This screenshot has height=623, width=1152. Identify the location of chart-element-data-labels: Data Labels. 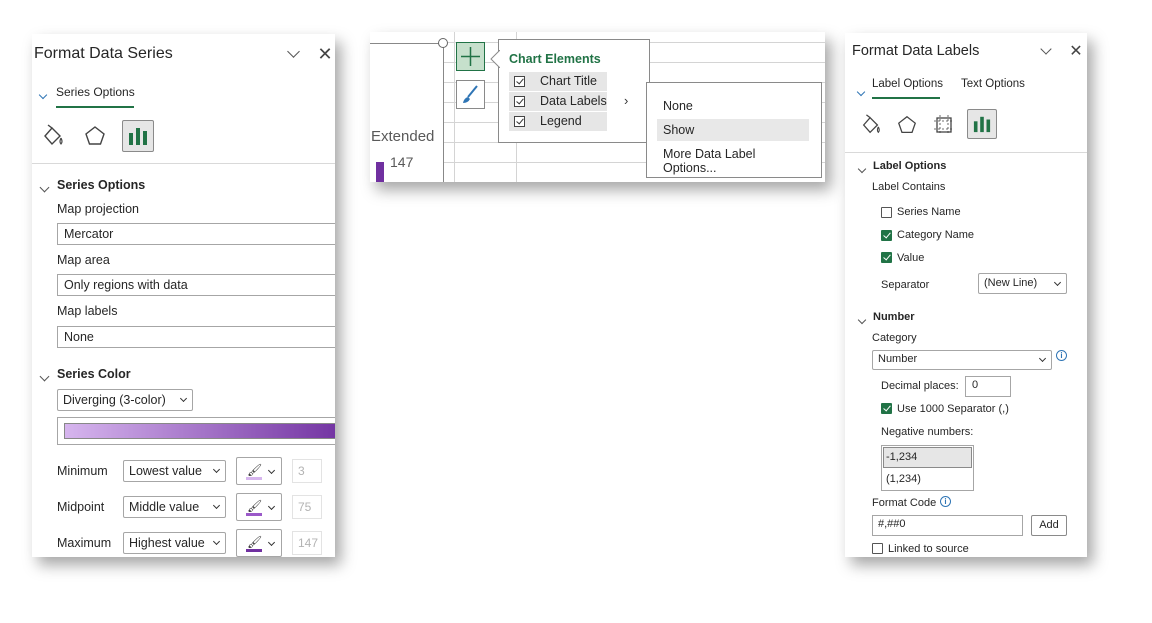
(558, 101).